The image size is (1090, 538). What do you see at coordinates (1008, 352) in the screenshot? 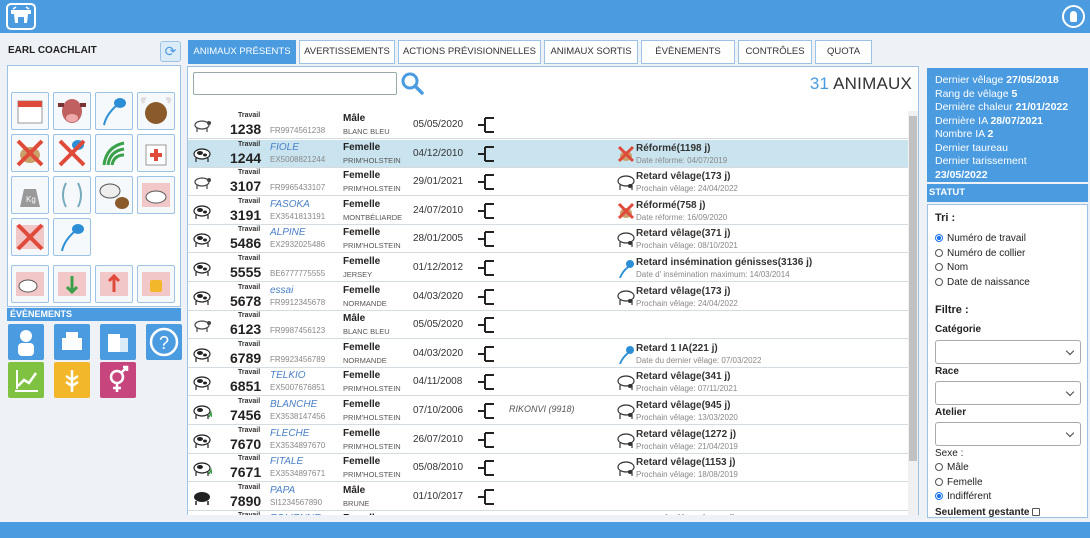
I see `category-select` at bounding box center [1008, 352].